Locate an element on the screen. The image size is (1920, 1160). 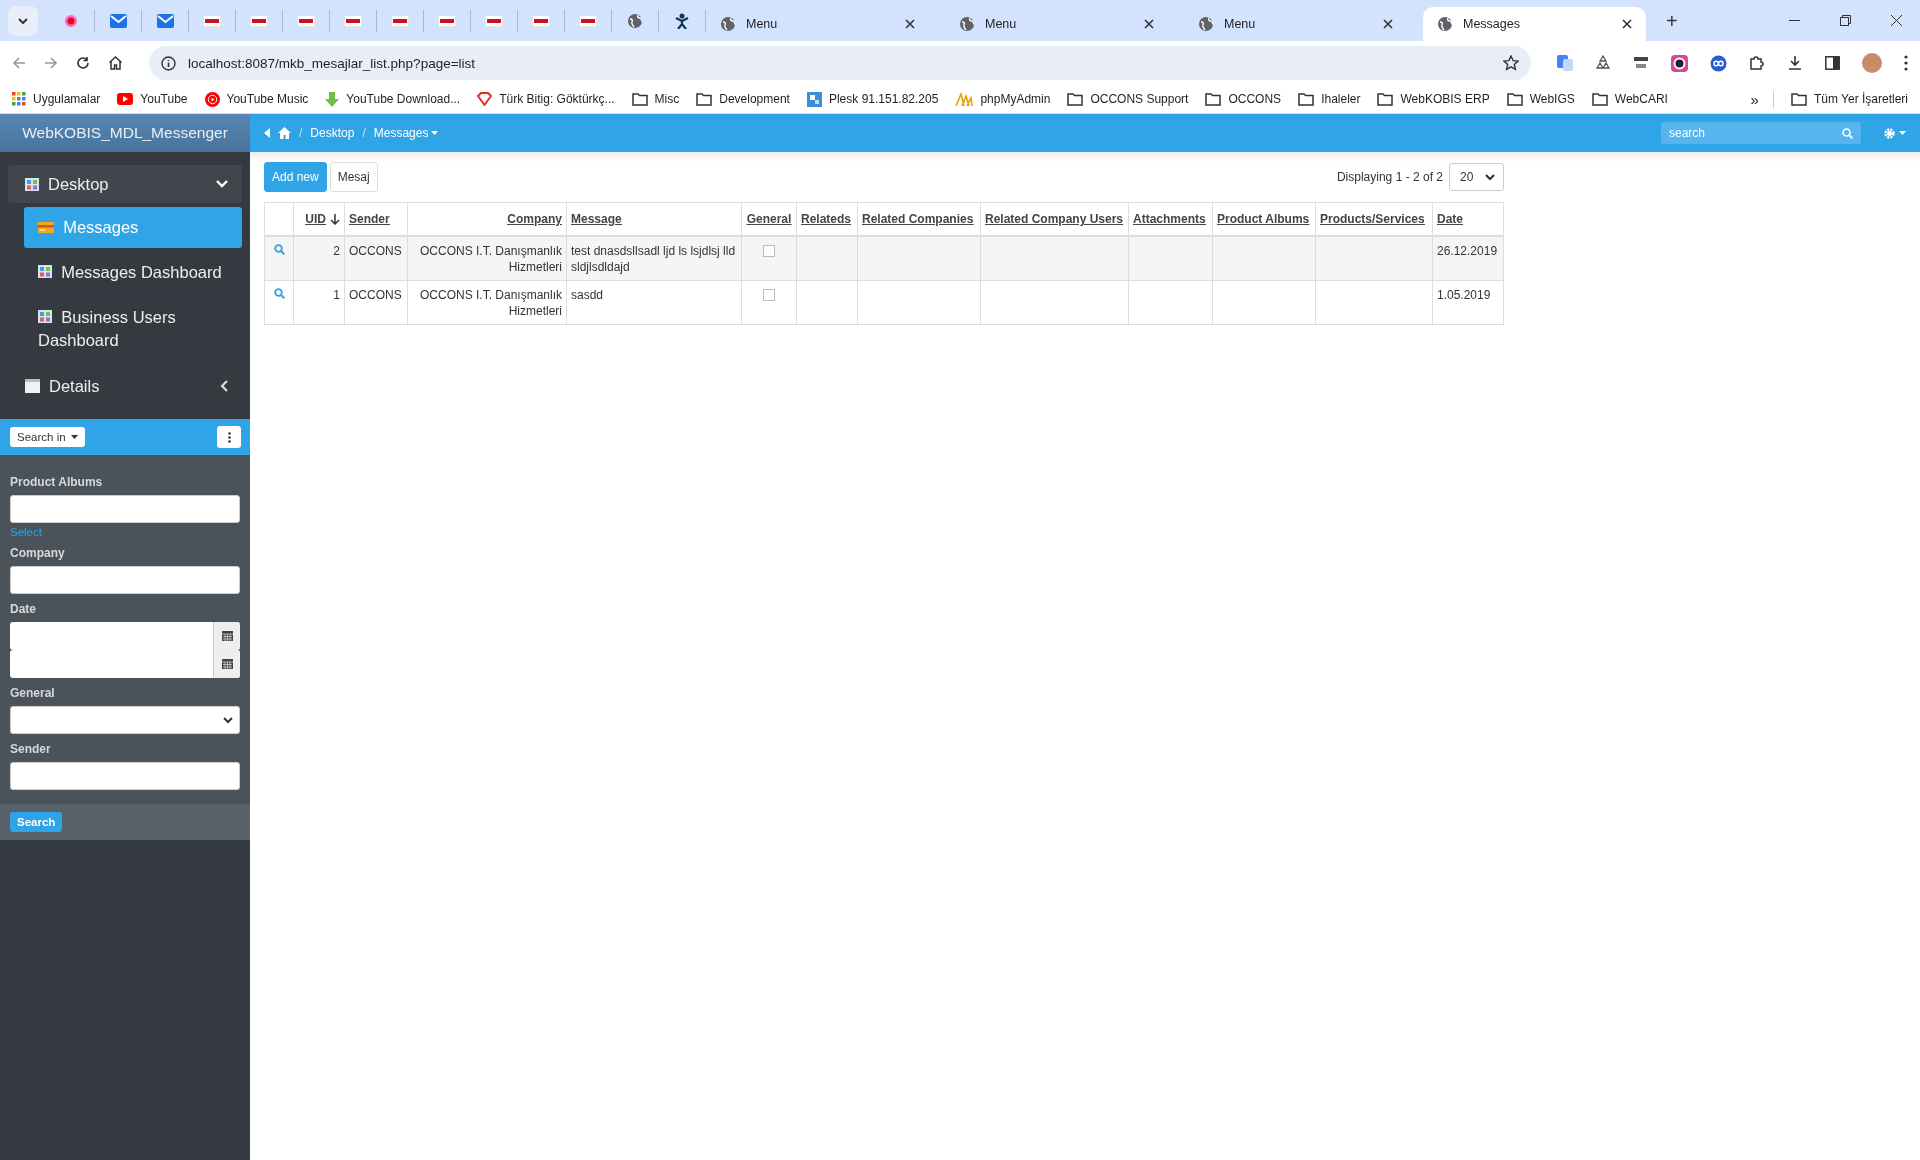
download-icon is located at coordinates (1795, 63).